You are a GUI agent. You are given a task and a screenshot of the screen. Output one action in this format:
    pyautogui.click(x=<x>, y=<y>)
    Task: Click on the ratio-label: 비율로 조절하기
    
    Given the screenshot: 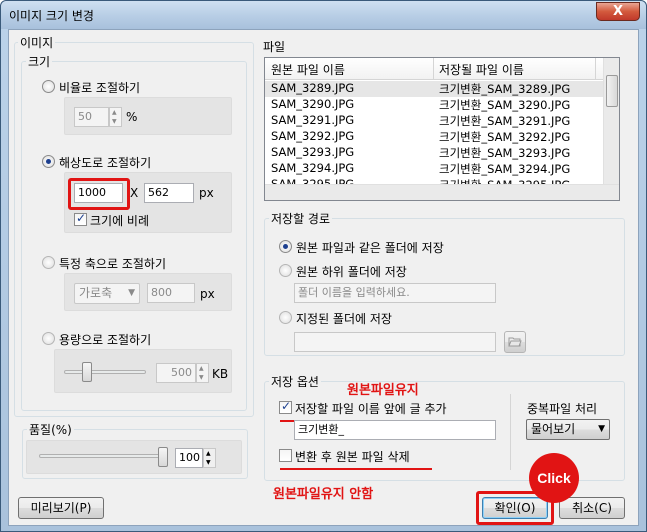 What is the action you would take?
    pyautogui.click(x=100, y=88)
    